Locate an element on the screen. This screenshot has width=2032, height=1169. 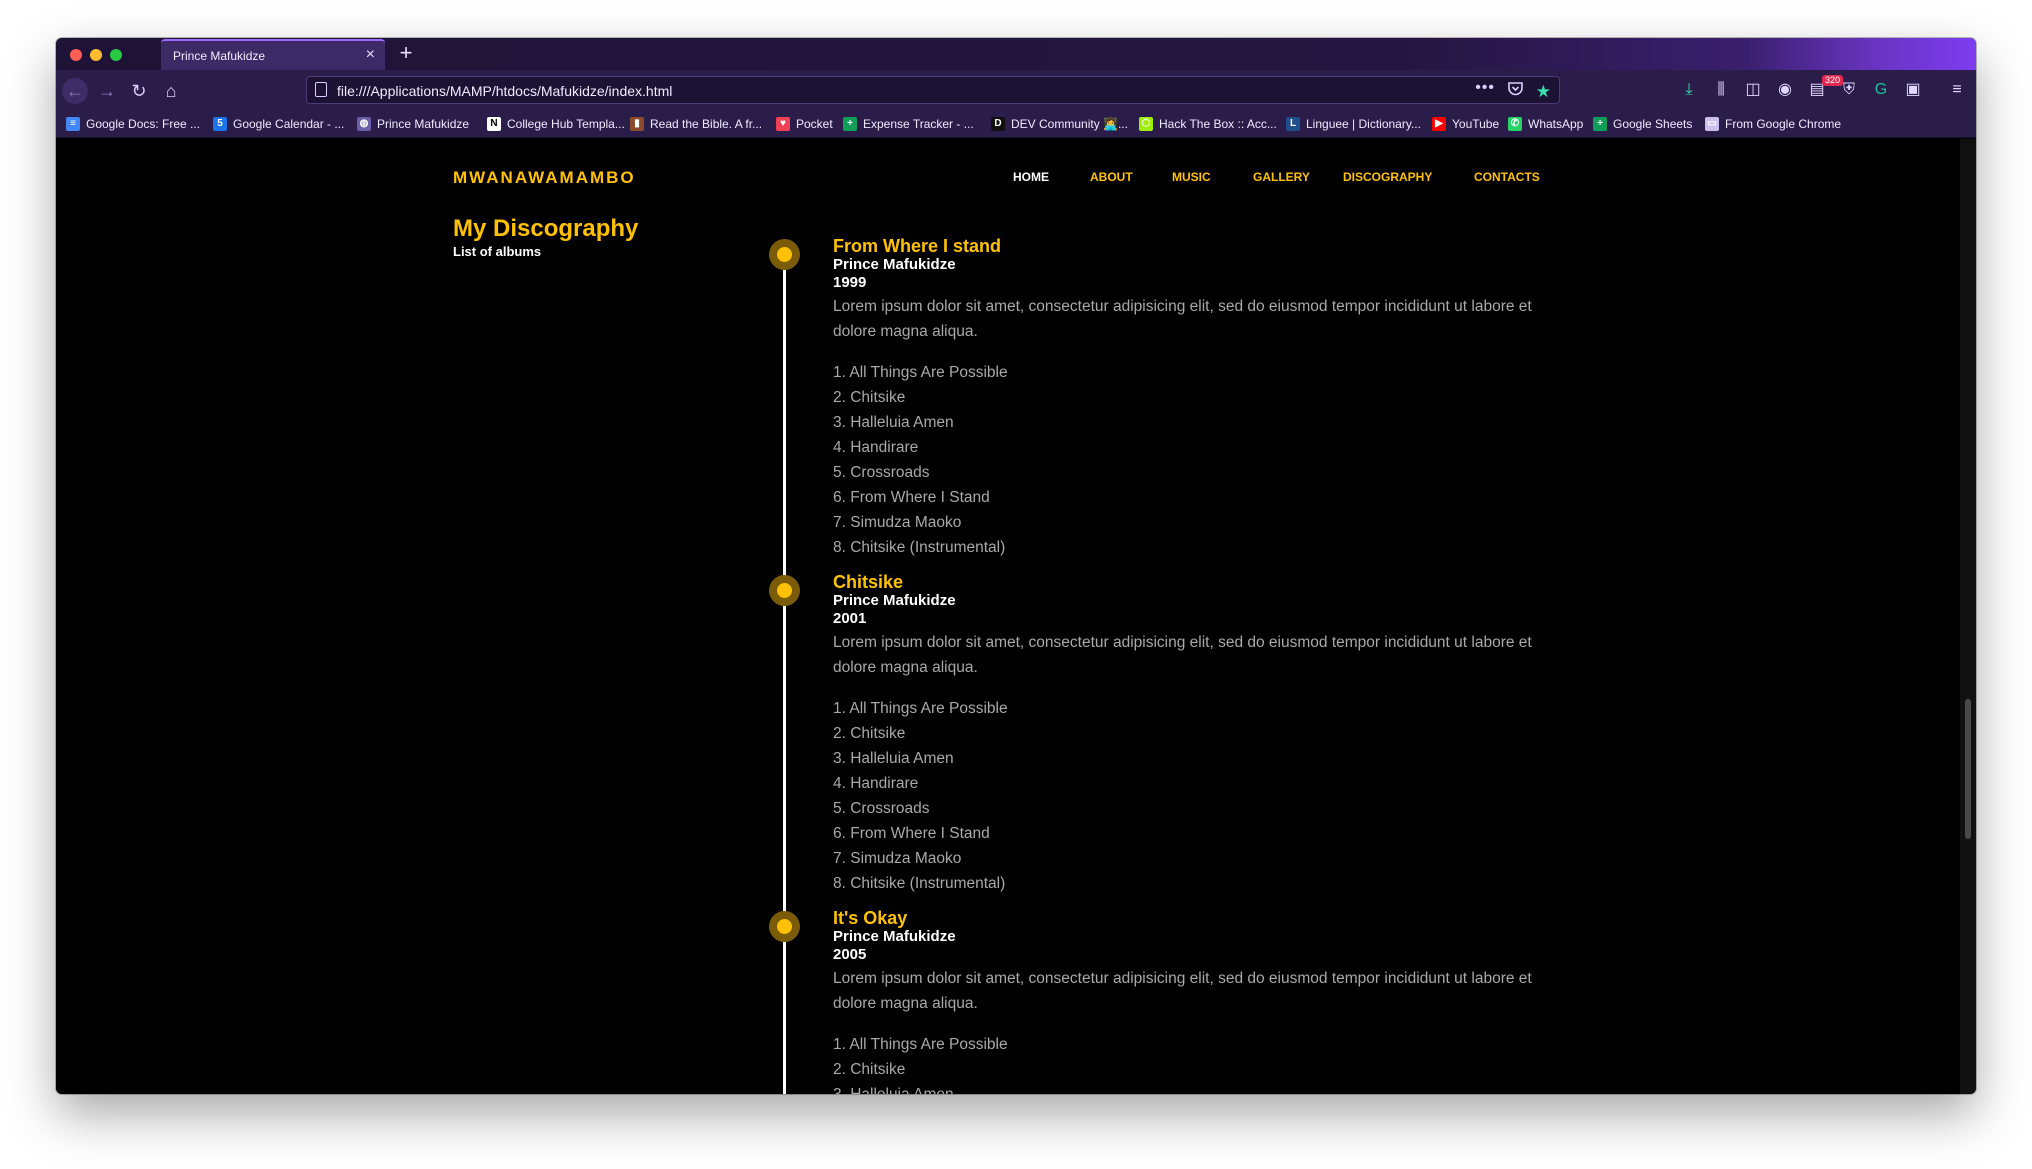
pocket-icon: ♥ is located at coordinates (783, 124).